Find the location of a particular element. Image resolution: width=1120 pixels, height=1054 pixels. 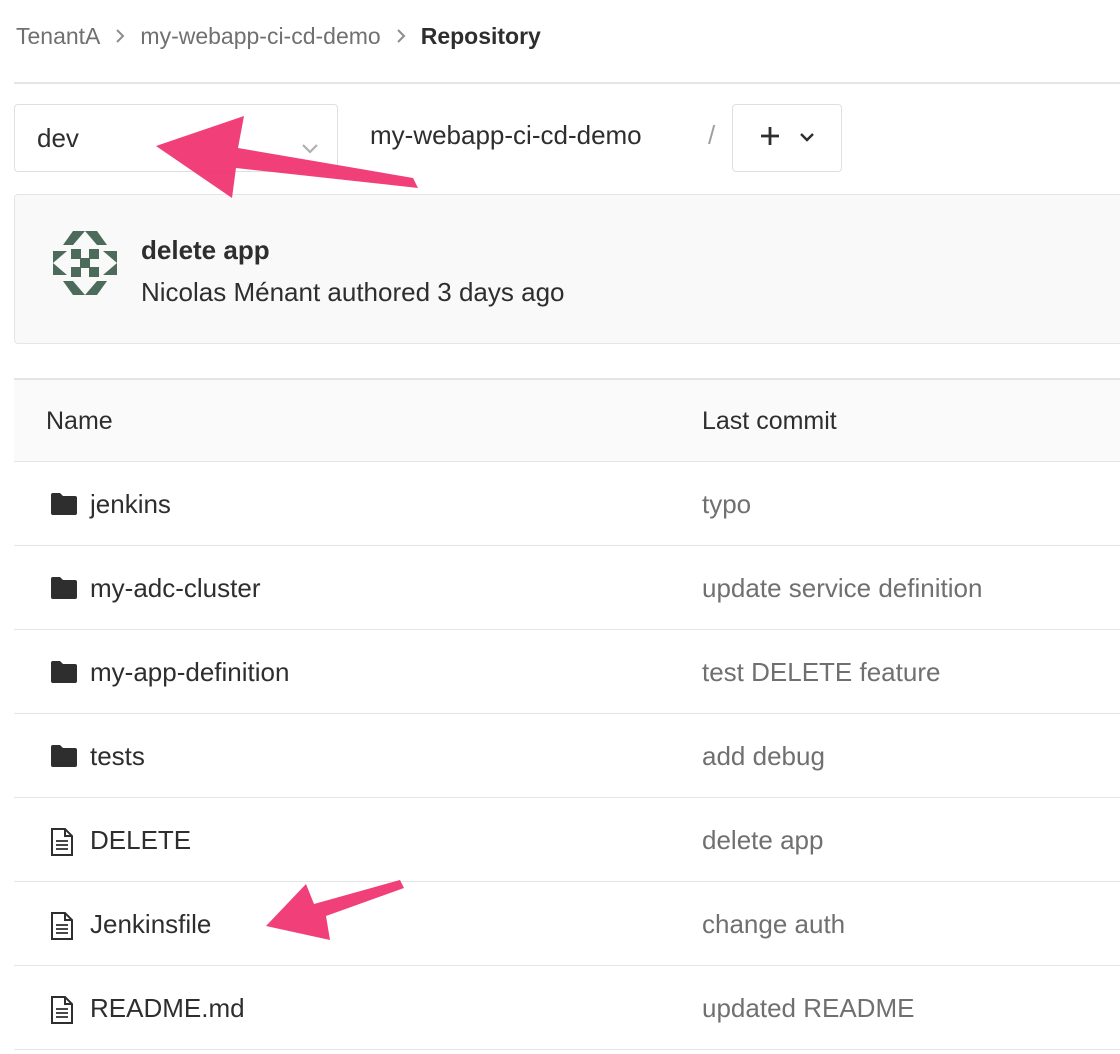

breadcrumb: TenantA my-webapp-ci-cd-demo Repository is located at coordinates (278, 36).